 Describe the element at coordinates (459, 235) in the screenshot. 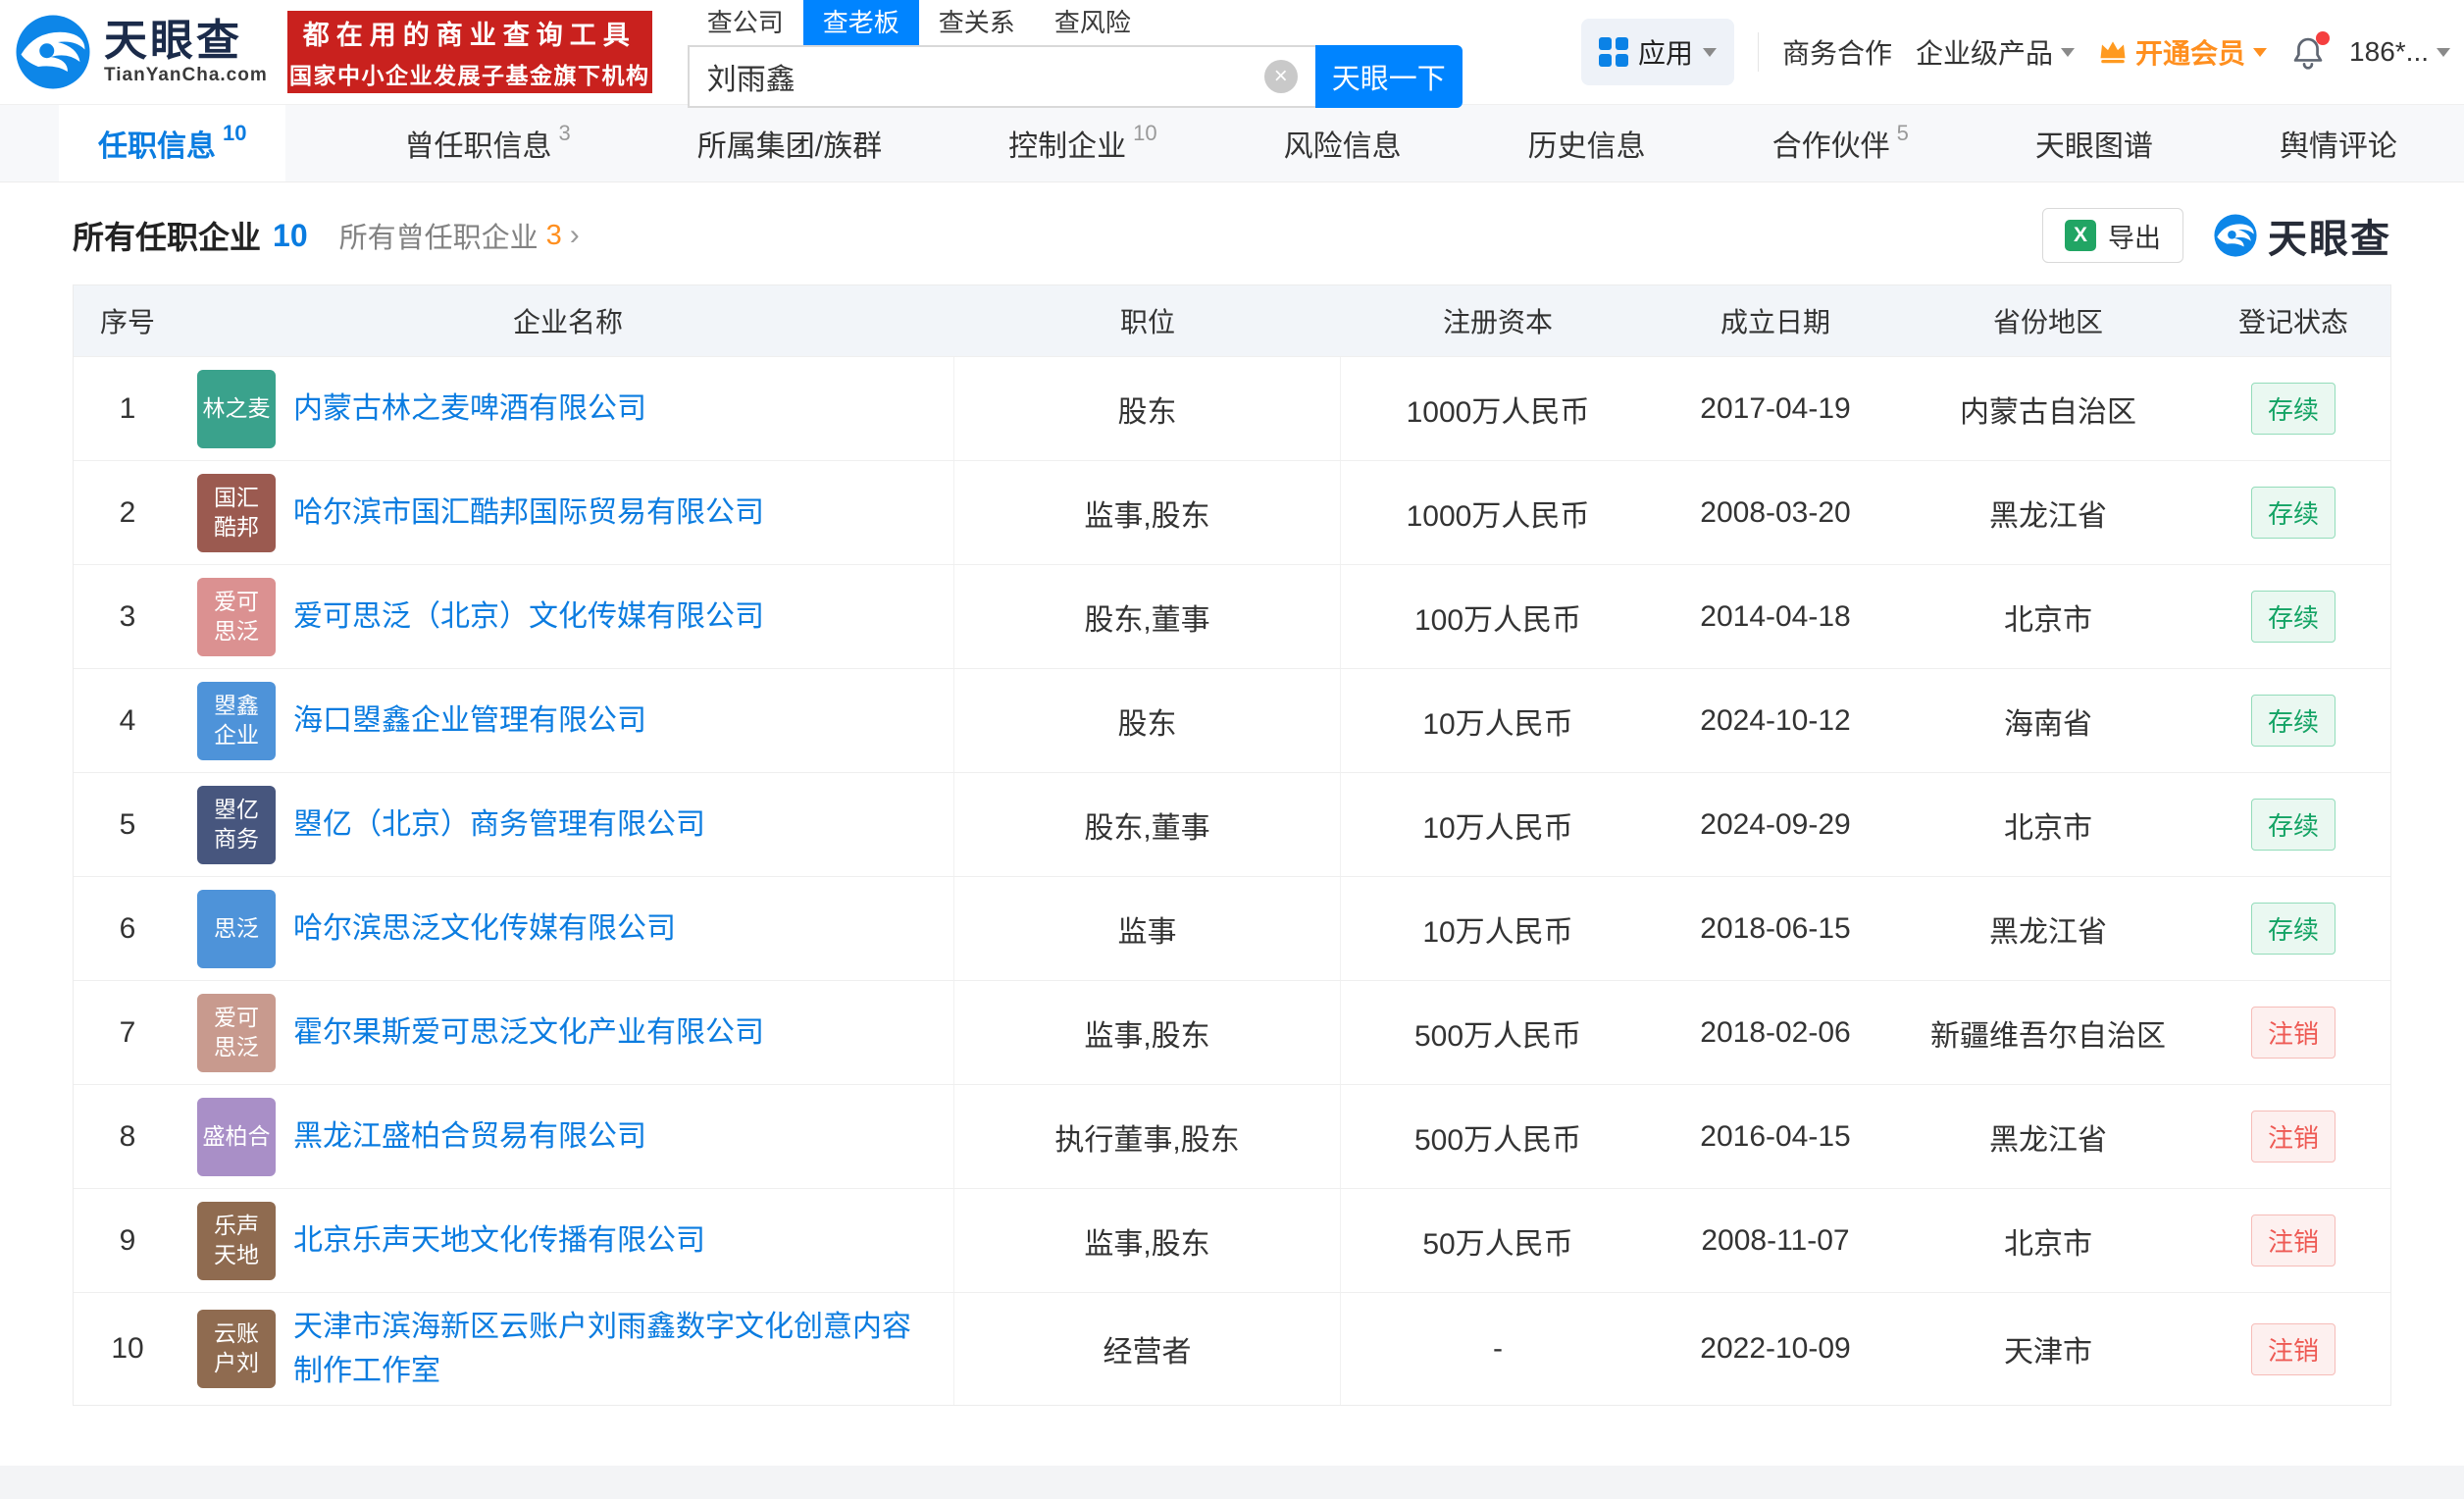

I see `former-positions-link: 所有曾任职企业 3 ›` at that location.